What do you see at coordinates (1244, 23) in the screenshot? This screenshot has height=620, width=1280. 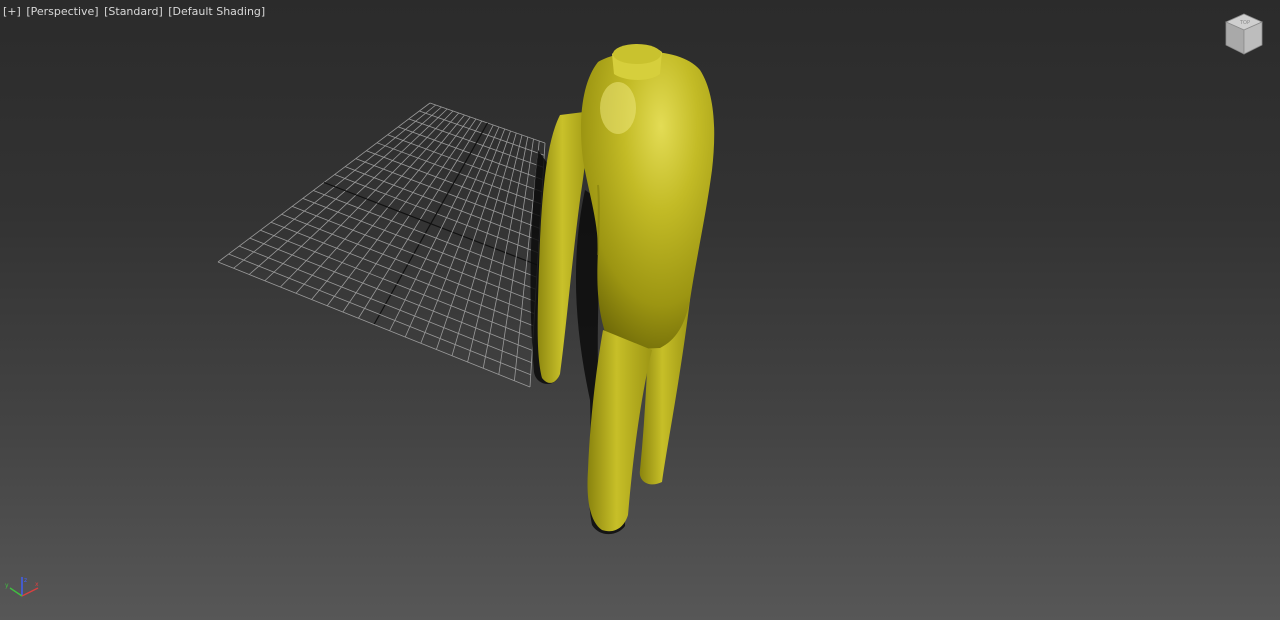 I see `svg-text: TOP` at bounding box center [1244, 23].